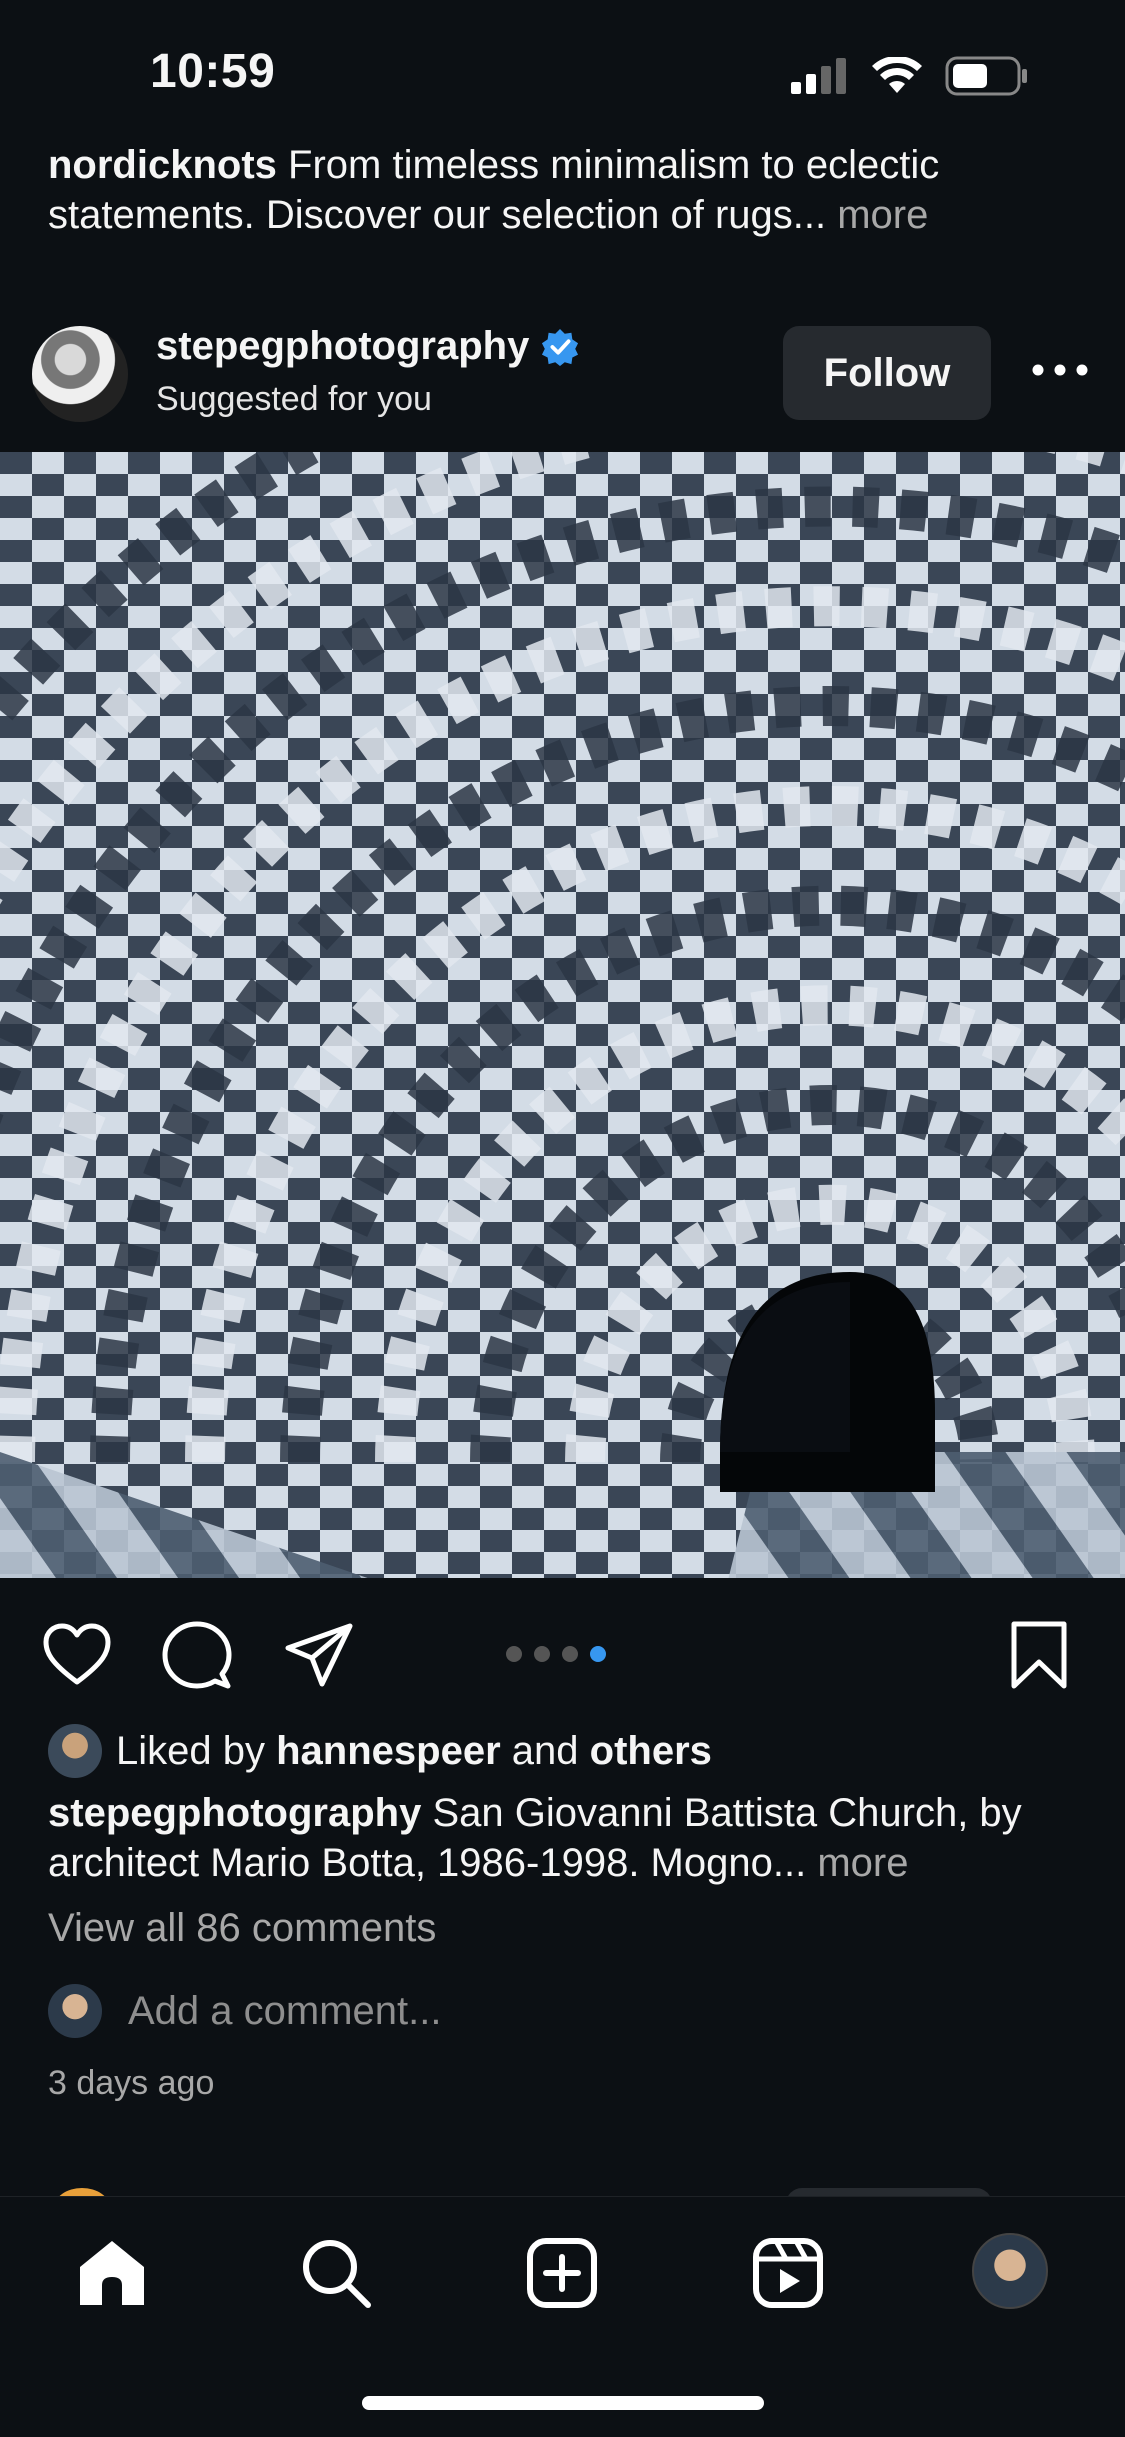 Image resolution: width=1125 pixels, height=2437 pixels. I want to click on carousel-indicator, so click(556, 1654).